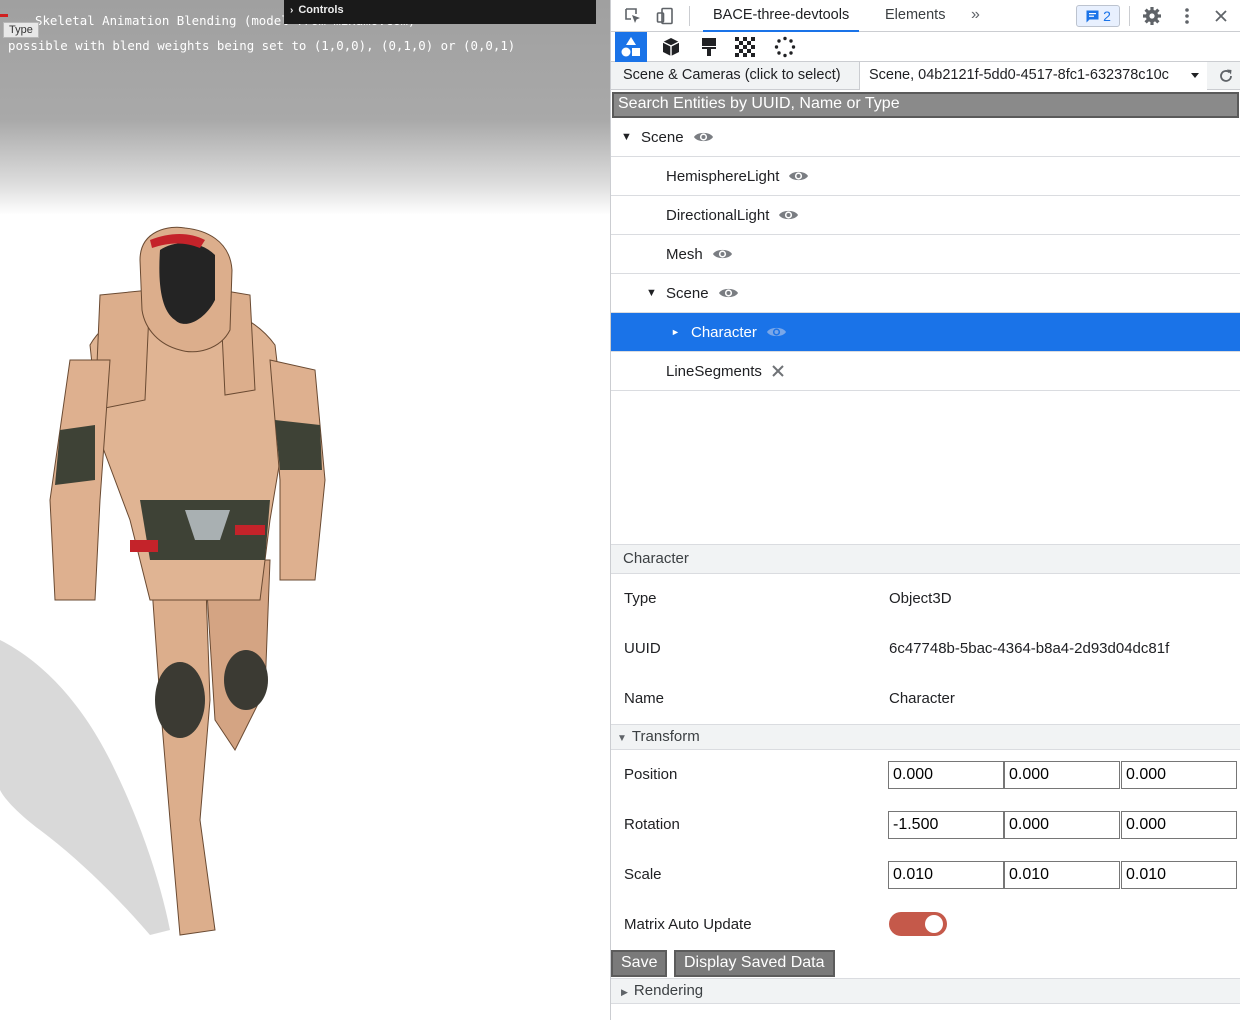  What do you see at coordinates (922, 698) in the screenshot?
I see `name-value: Character` at bounding box center [922, 698].